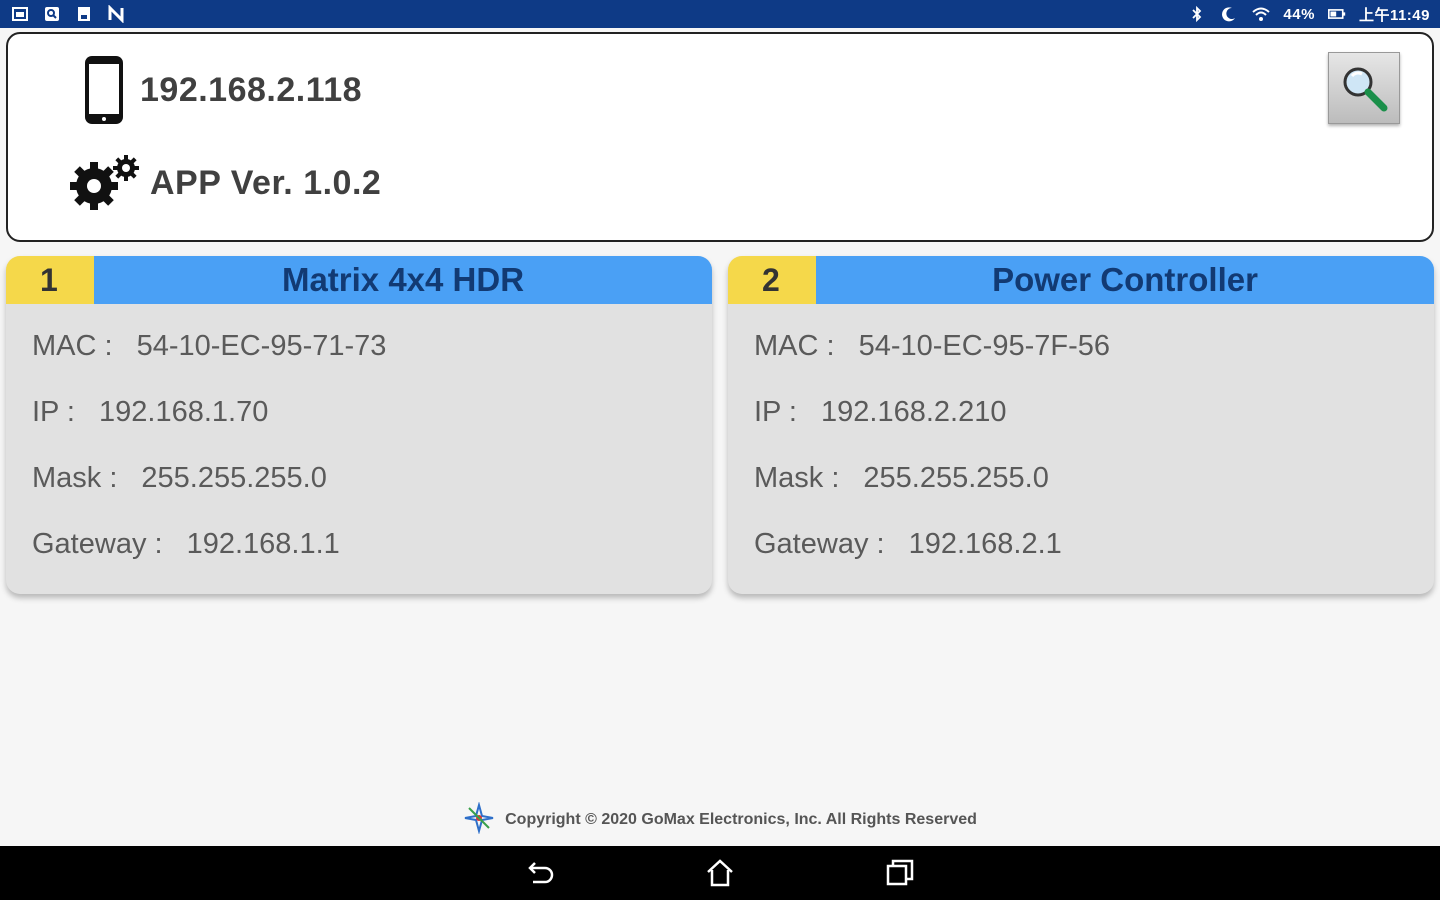 The image size is (1440, 900). What do you see at coordinates (251, 89) in the screenshot?
I see `device-ip: 192.168.2.118` at bounding box center [251, 89].